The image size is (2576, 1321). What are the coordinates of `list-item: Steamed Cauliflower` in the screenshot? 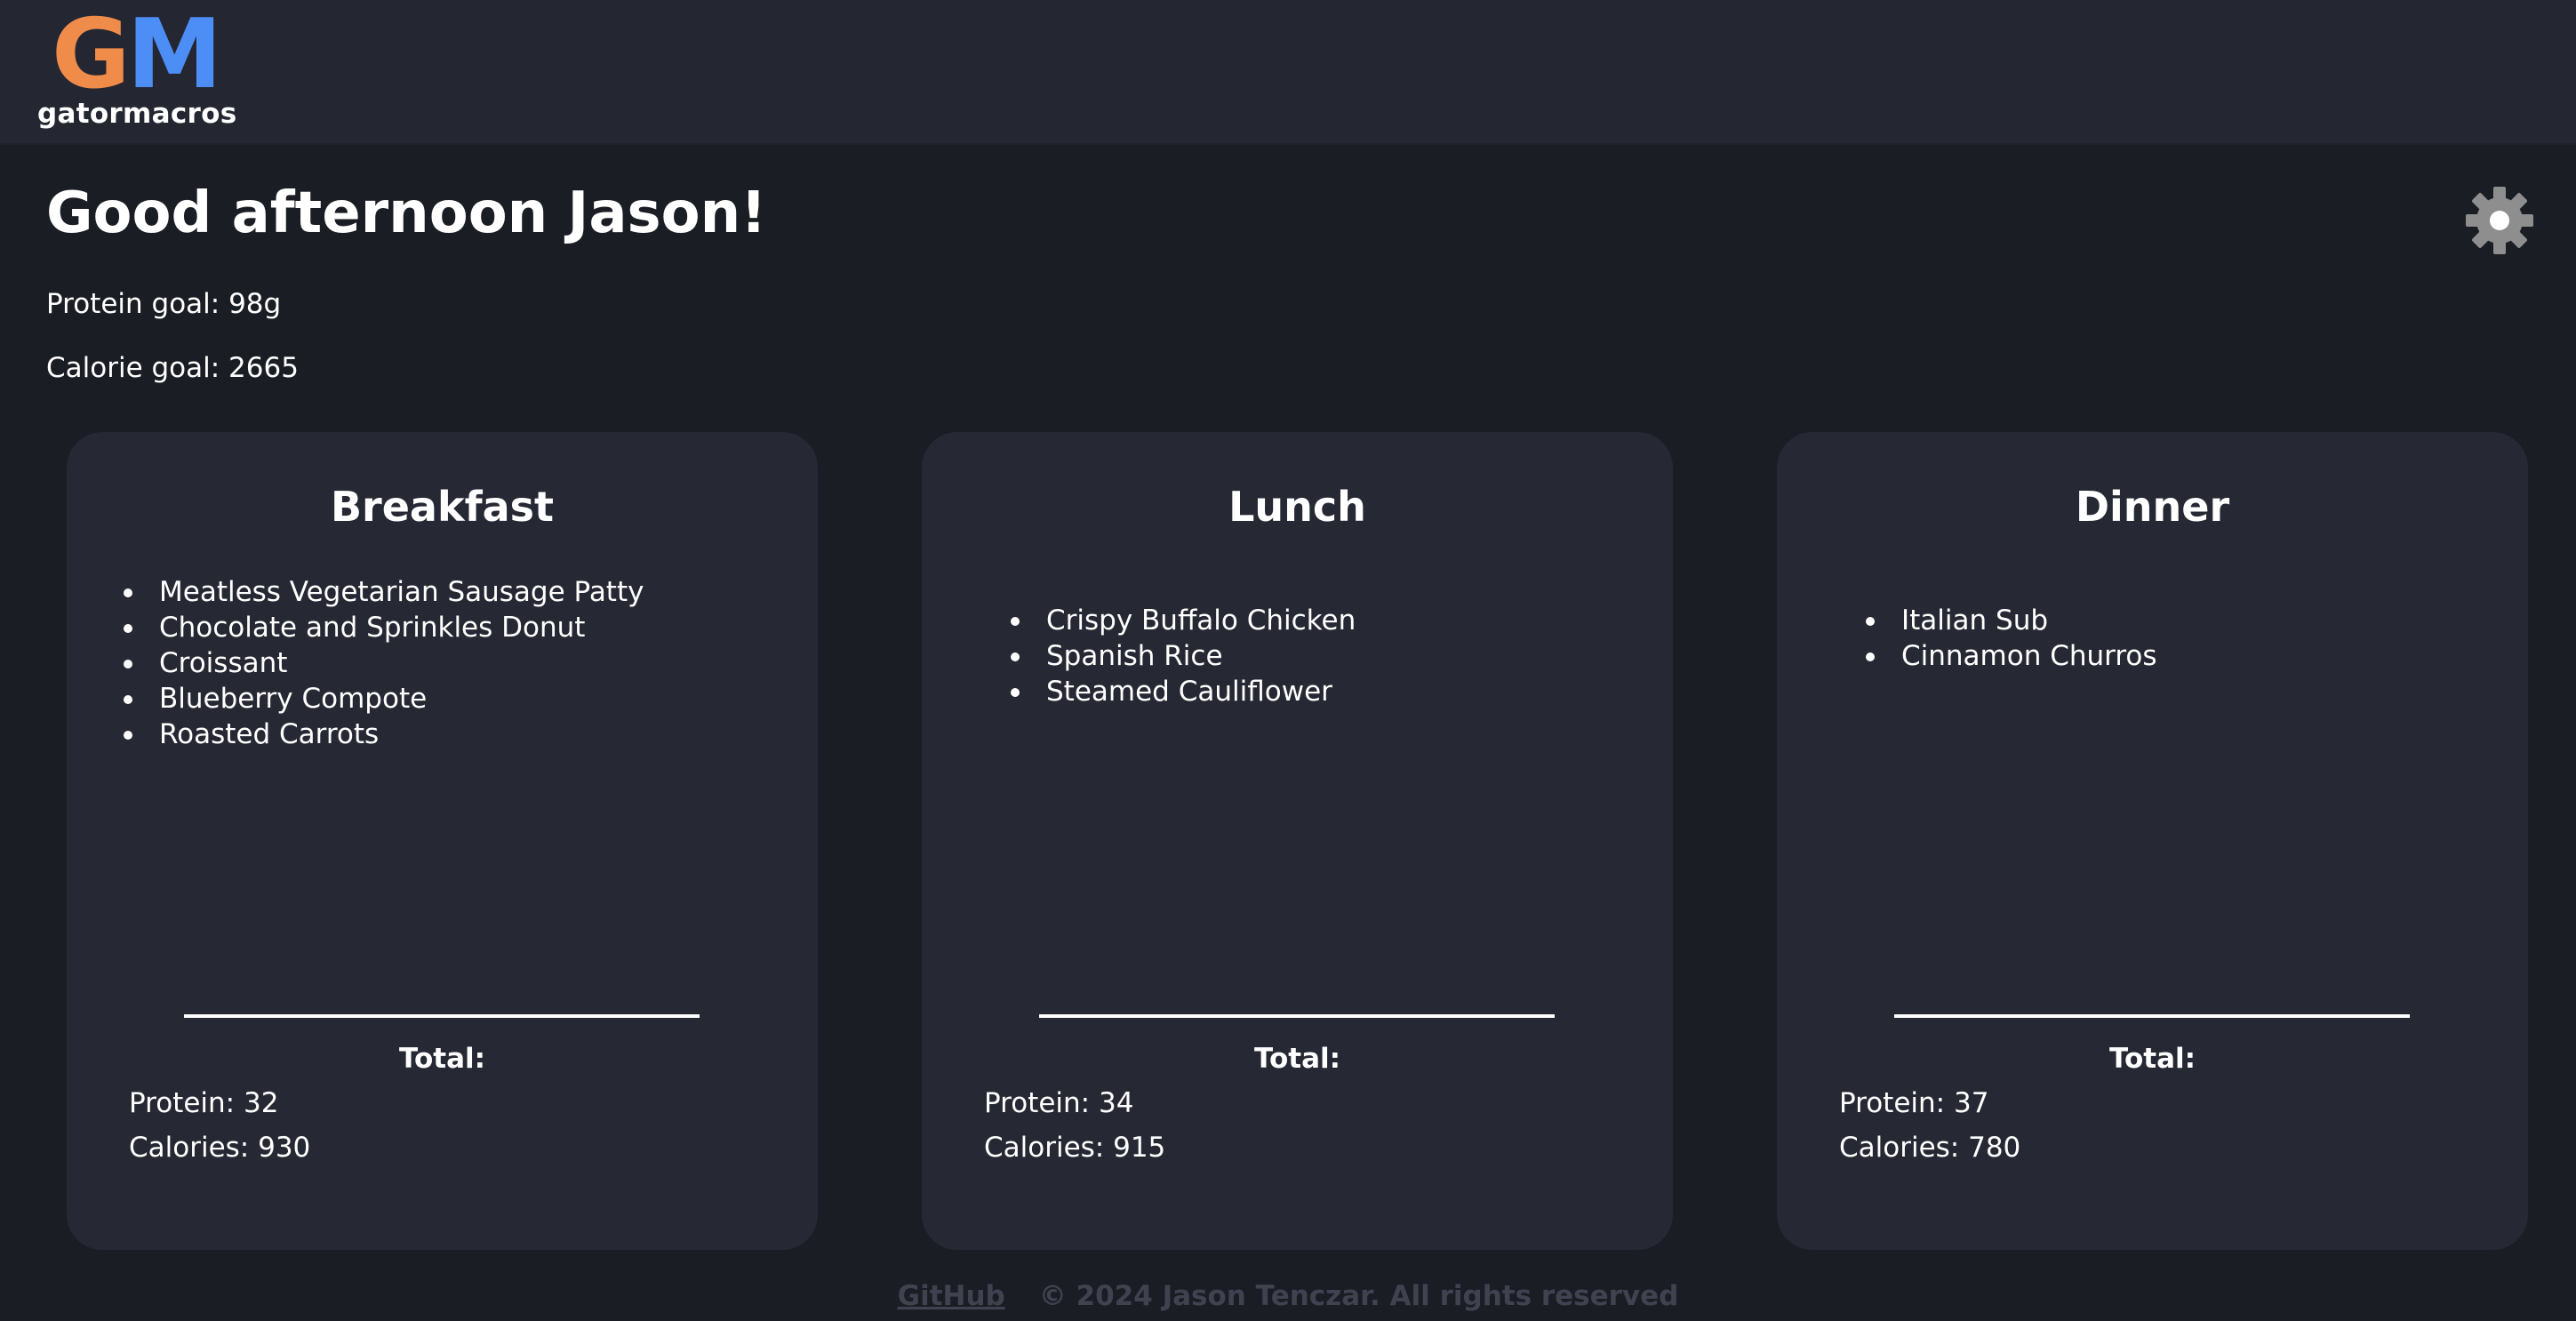 It's located at (1183, 691).